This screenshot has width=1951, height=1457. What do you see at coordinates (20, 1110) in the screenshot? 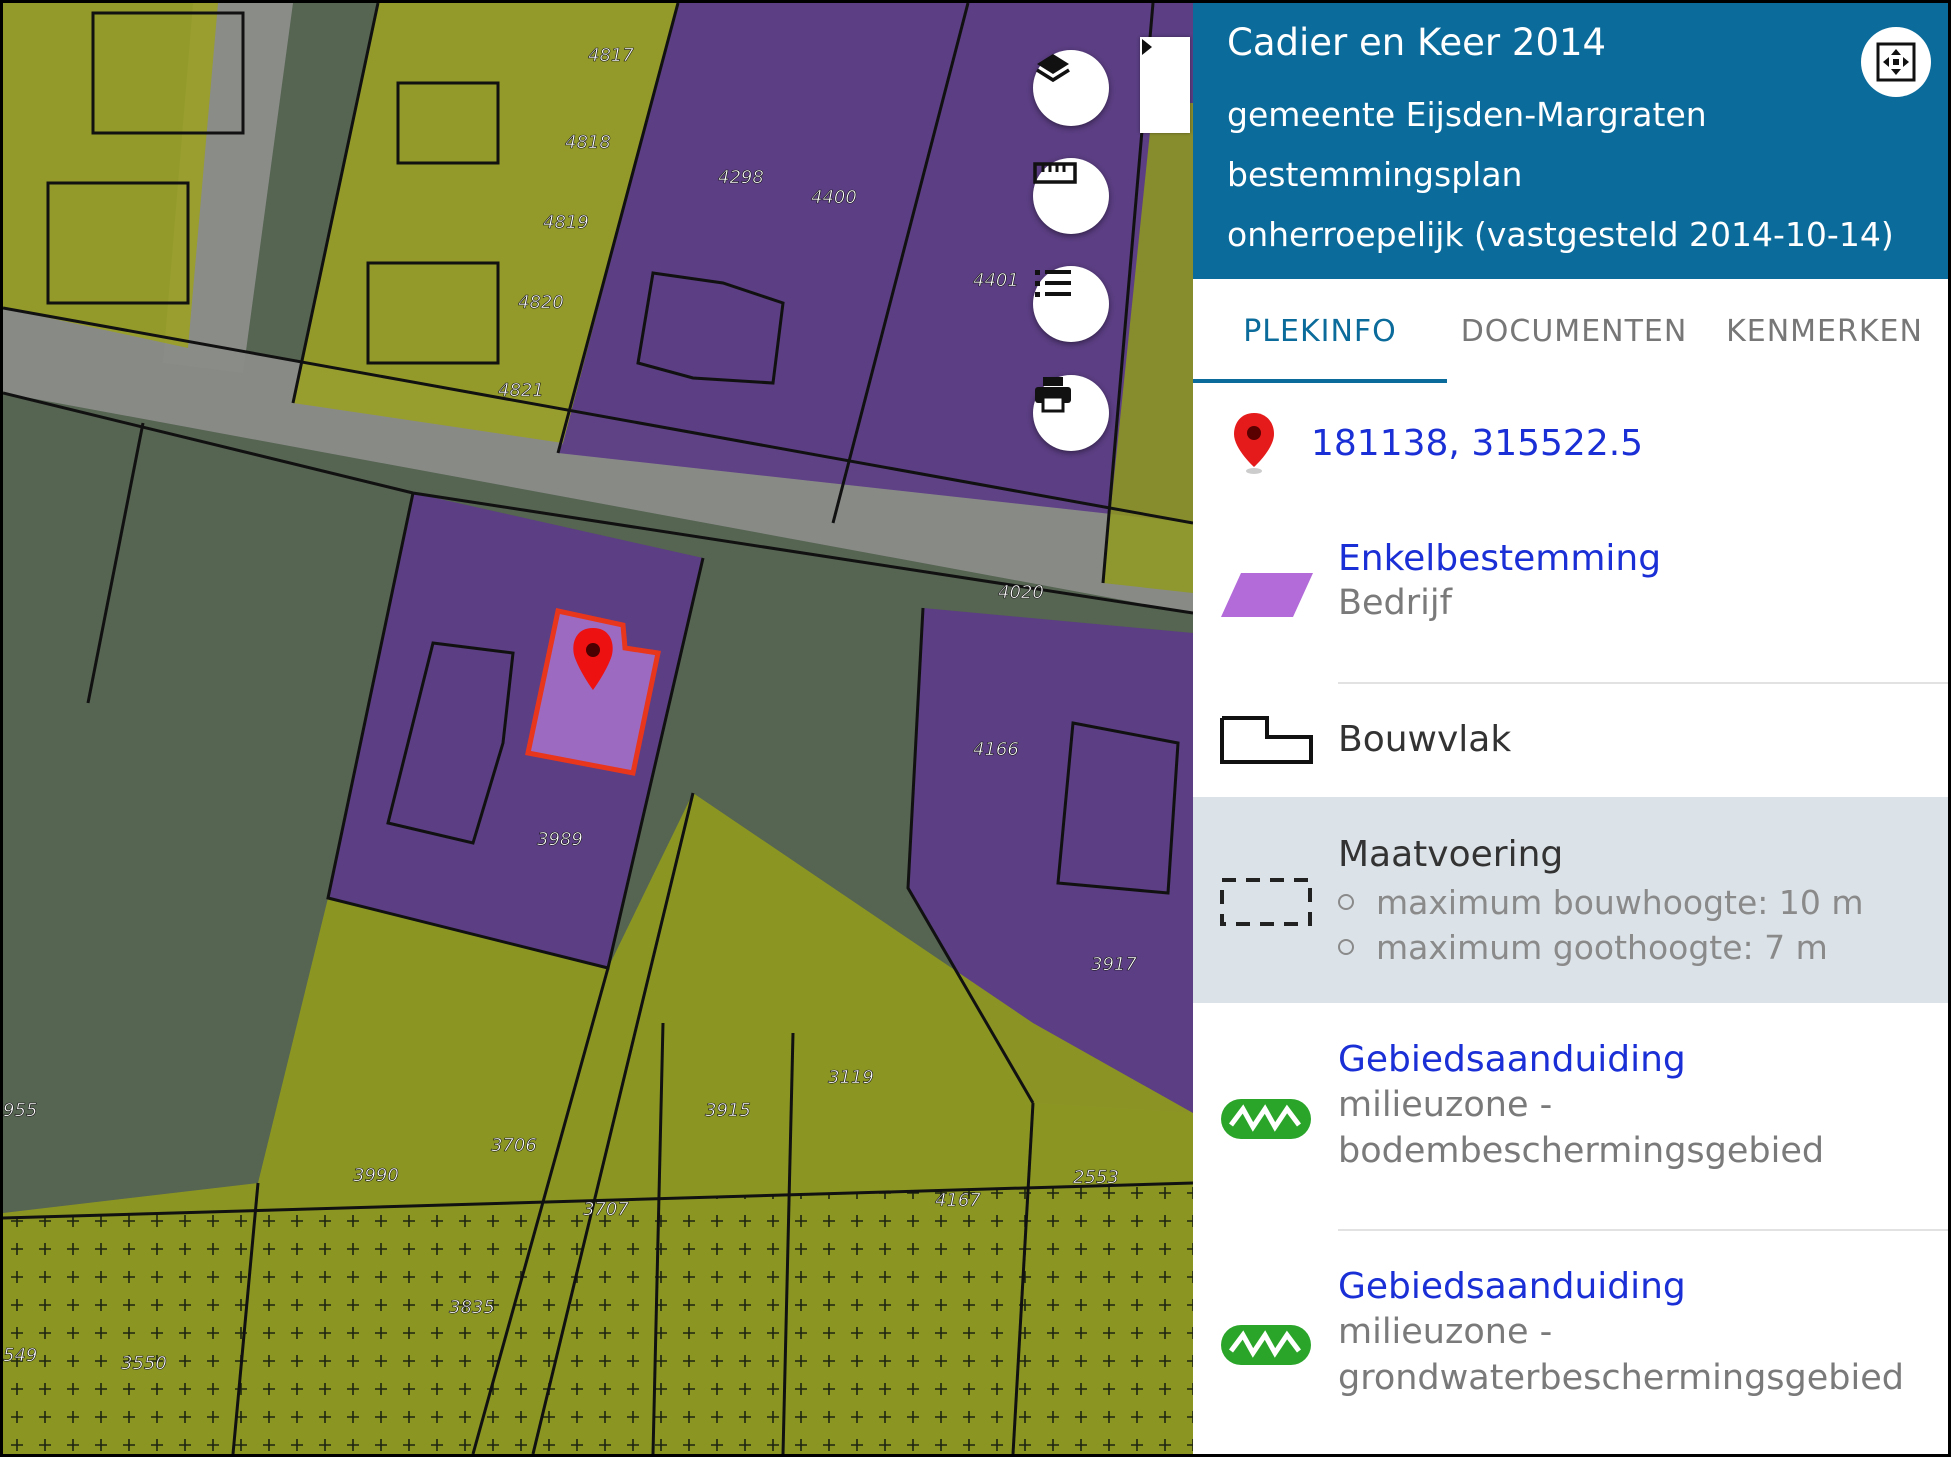
I see `parcel-label: 955` at bounding box center [20, 1110].